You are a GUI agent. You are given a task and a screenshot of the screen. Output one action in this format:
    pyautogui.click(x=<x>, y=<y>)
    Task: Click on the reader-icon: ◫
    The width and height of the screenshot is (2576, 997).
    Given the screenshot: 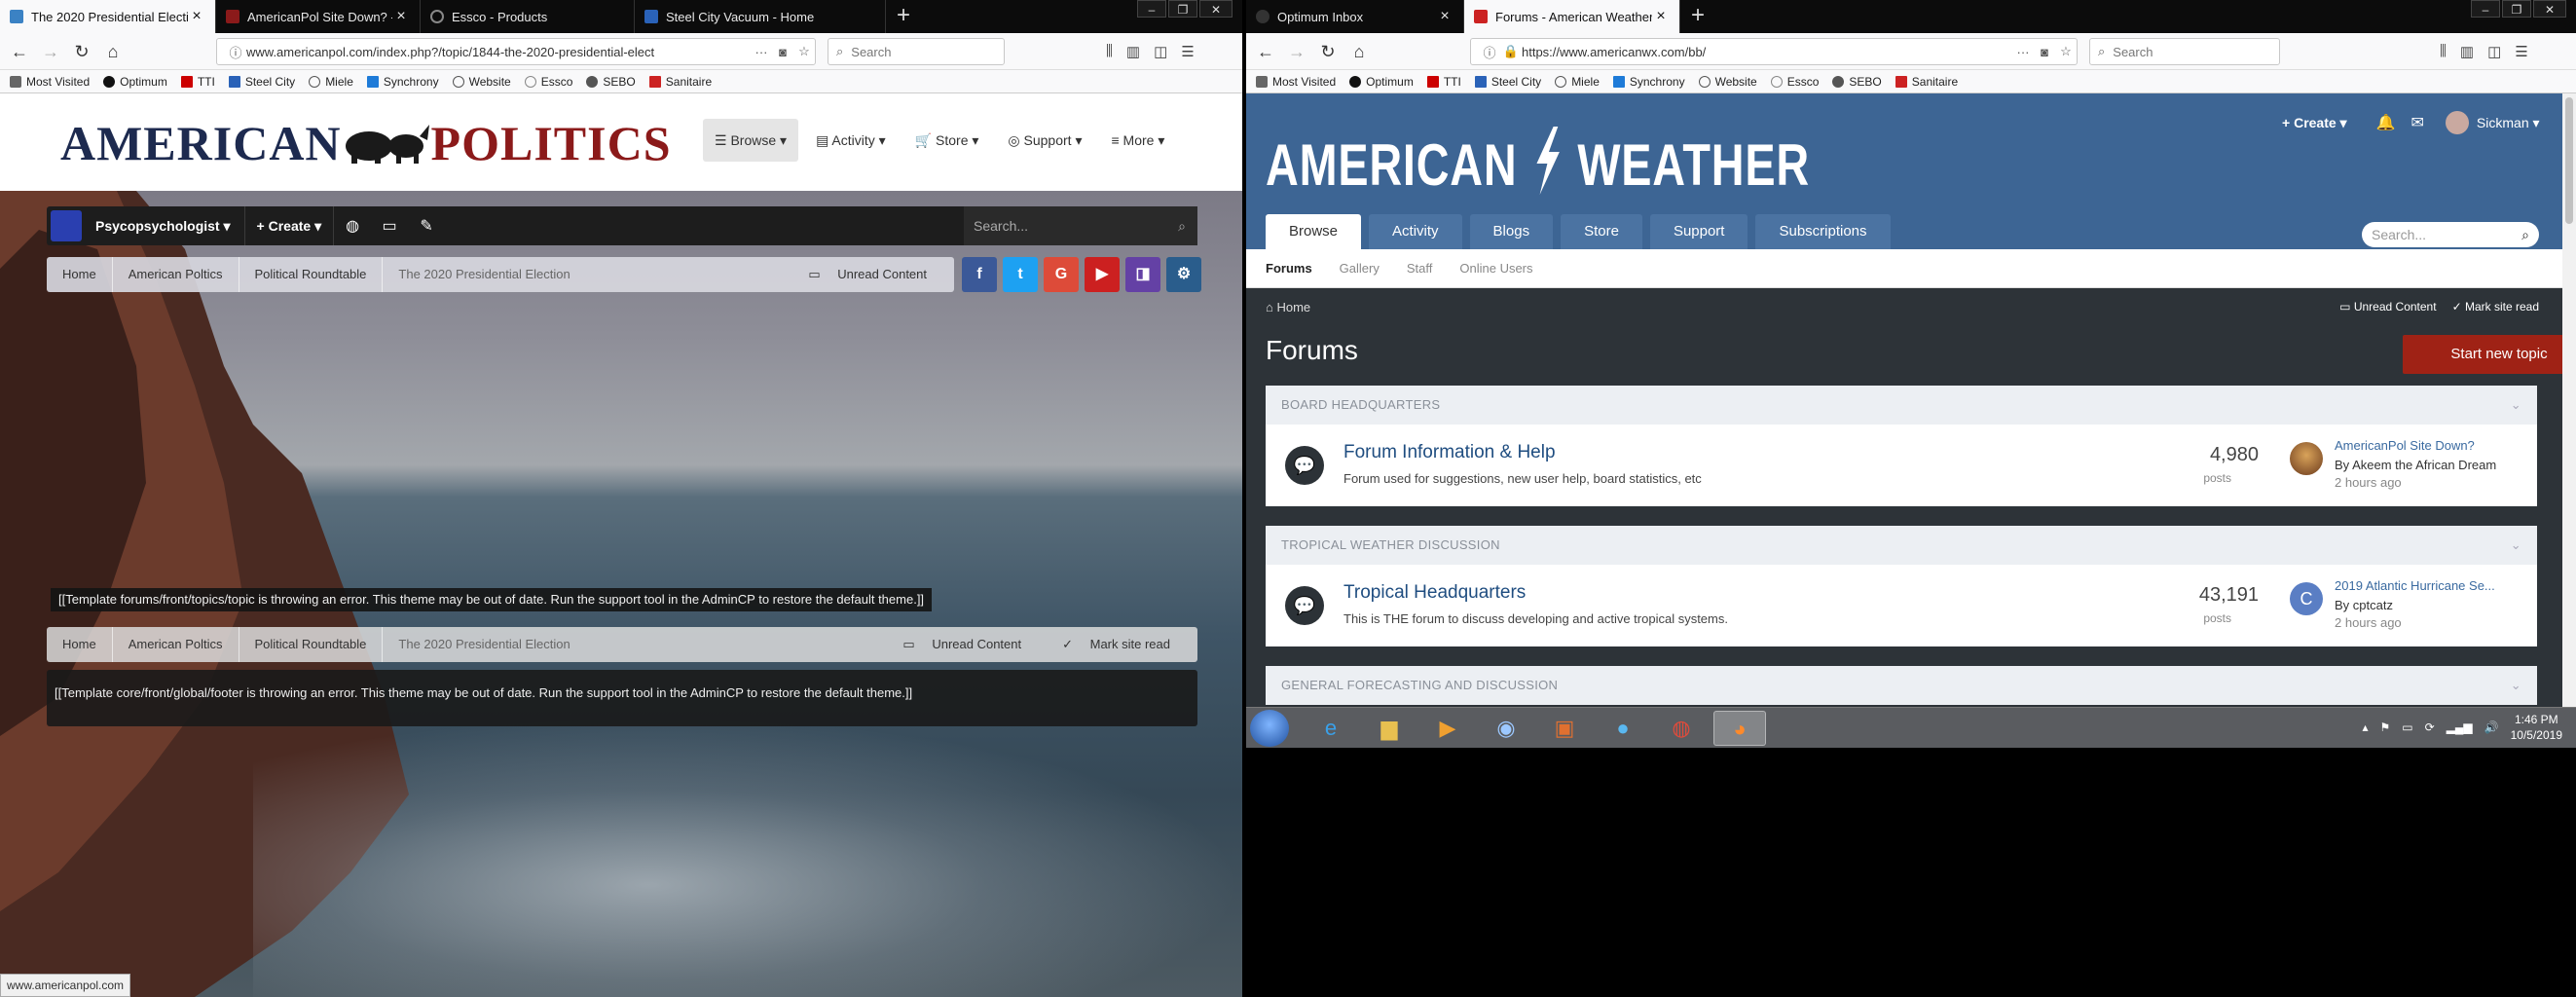 What is the action you would take?
    pyautogui.click(x=1160, y=51)
    